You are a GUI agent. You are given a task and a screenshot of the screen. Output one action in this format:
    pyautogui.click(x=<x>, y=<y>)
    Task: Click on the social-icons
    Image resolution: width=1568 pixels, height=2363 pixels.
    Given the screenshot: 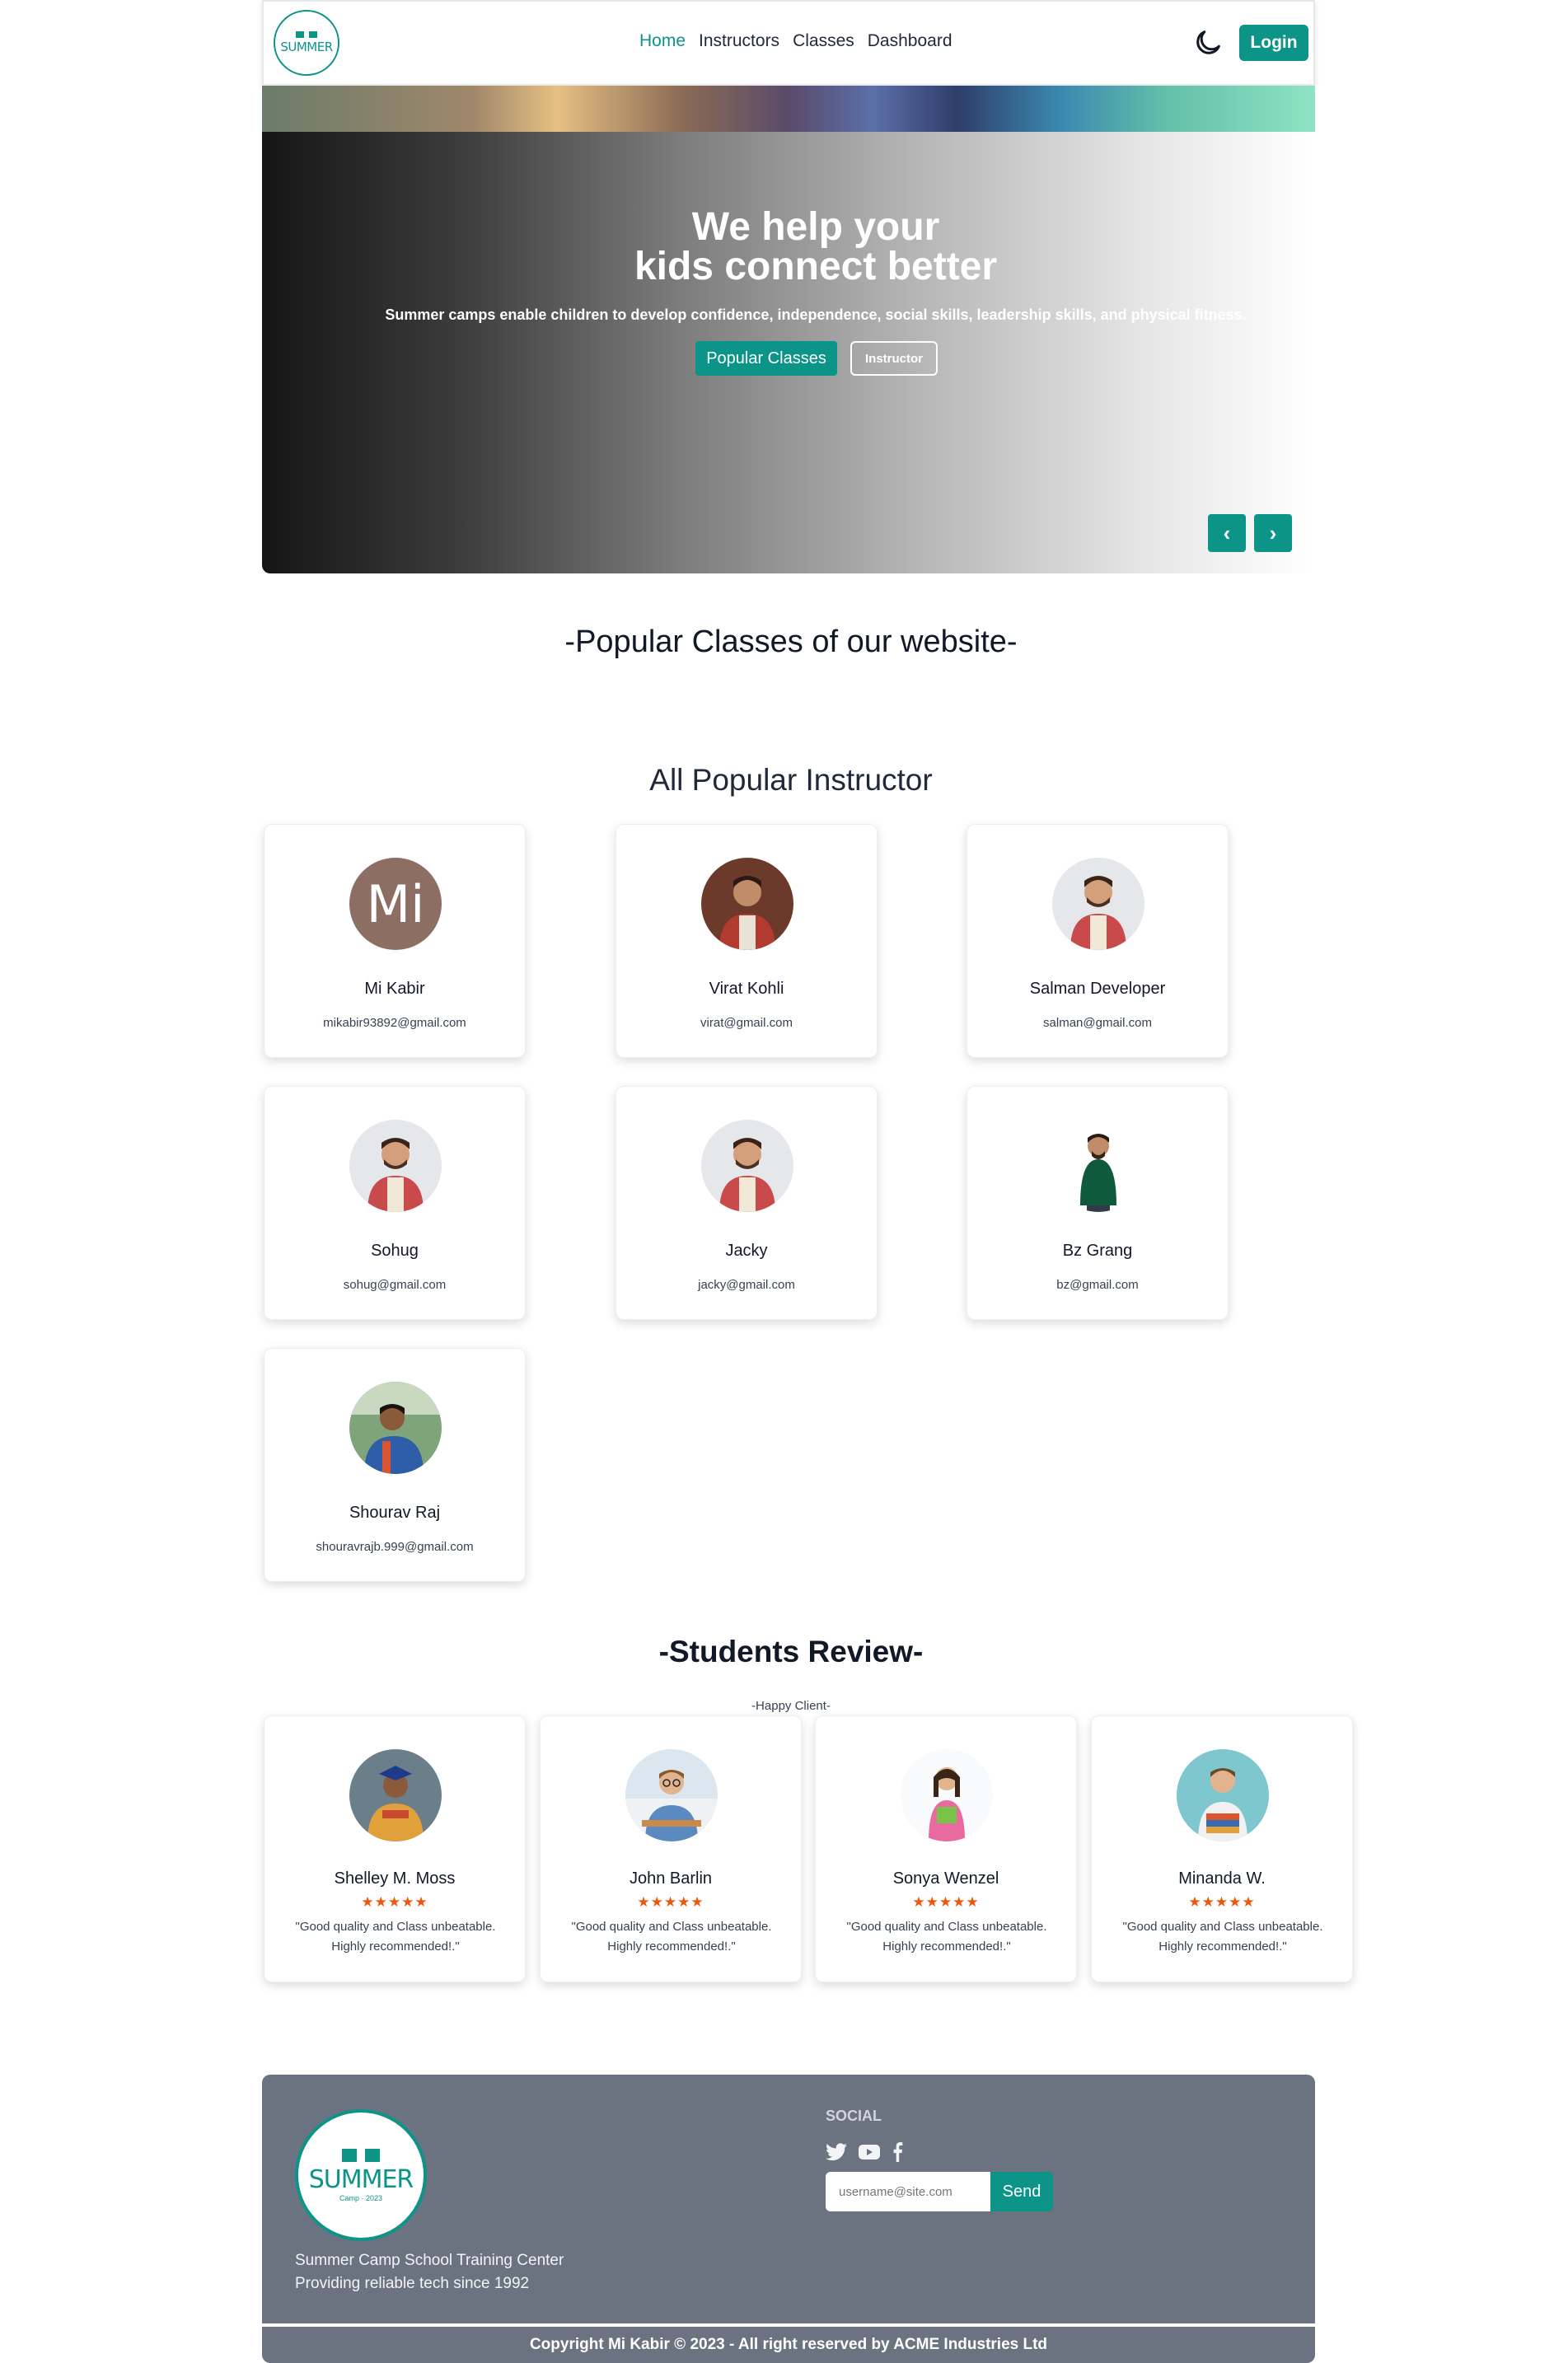 What is the action you would take?
    pyautogui.click(x=864, y=2152)
    